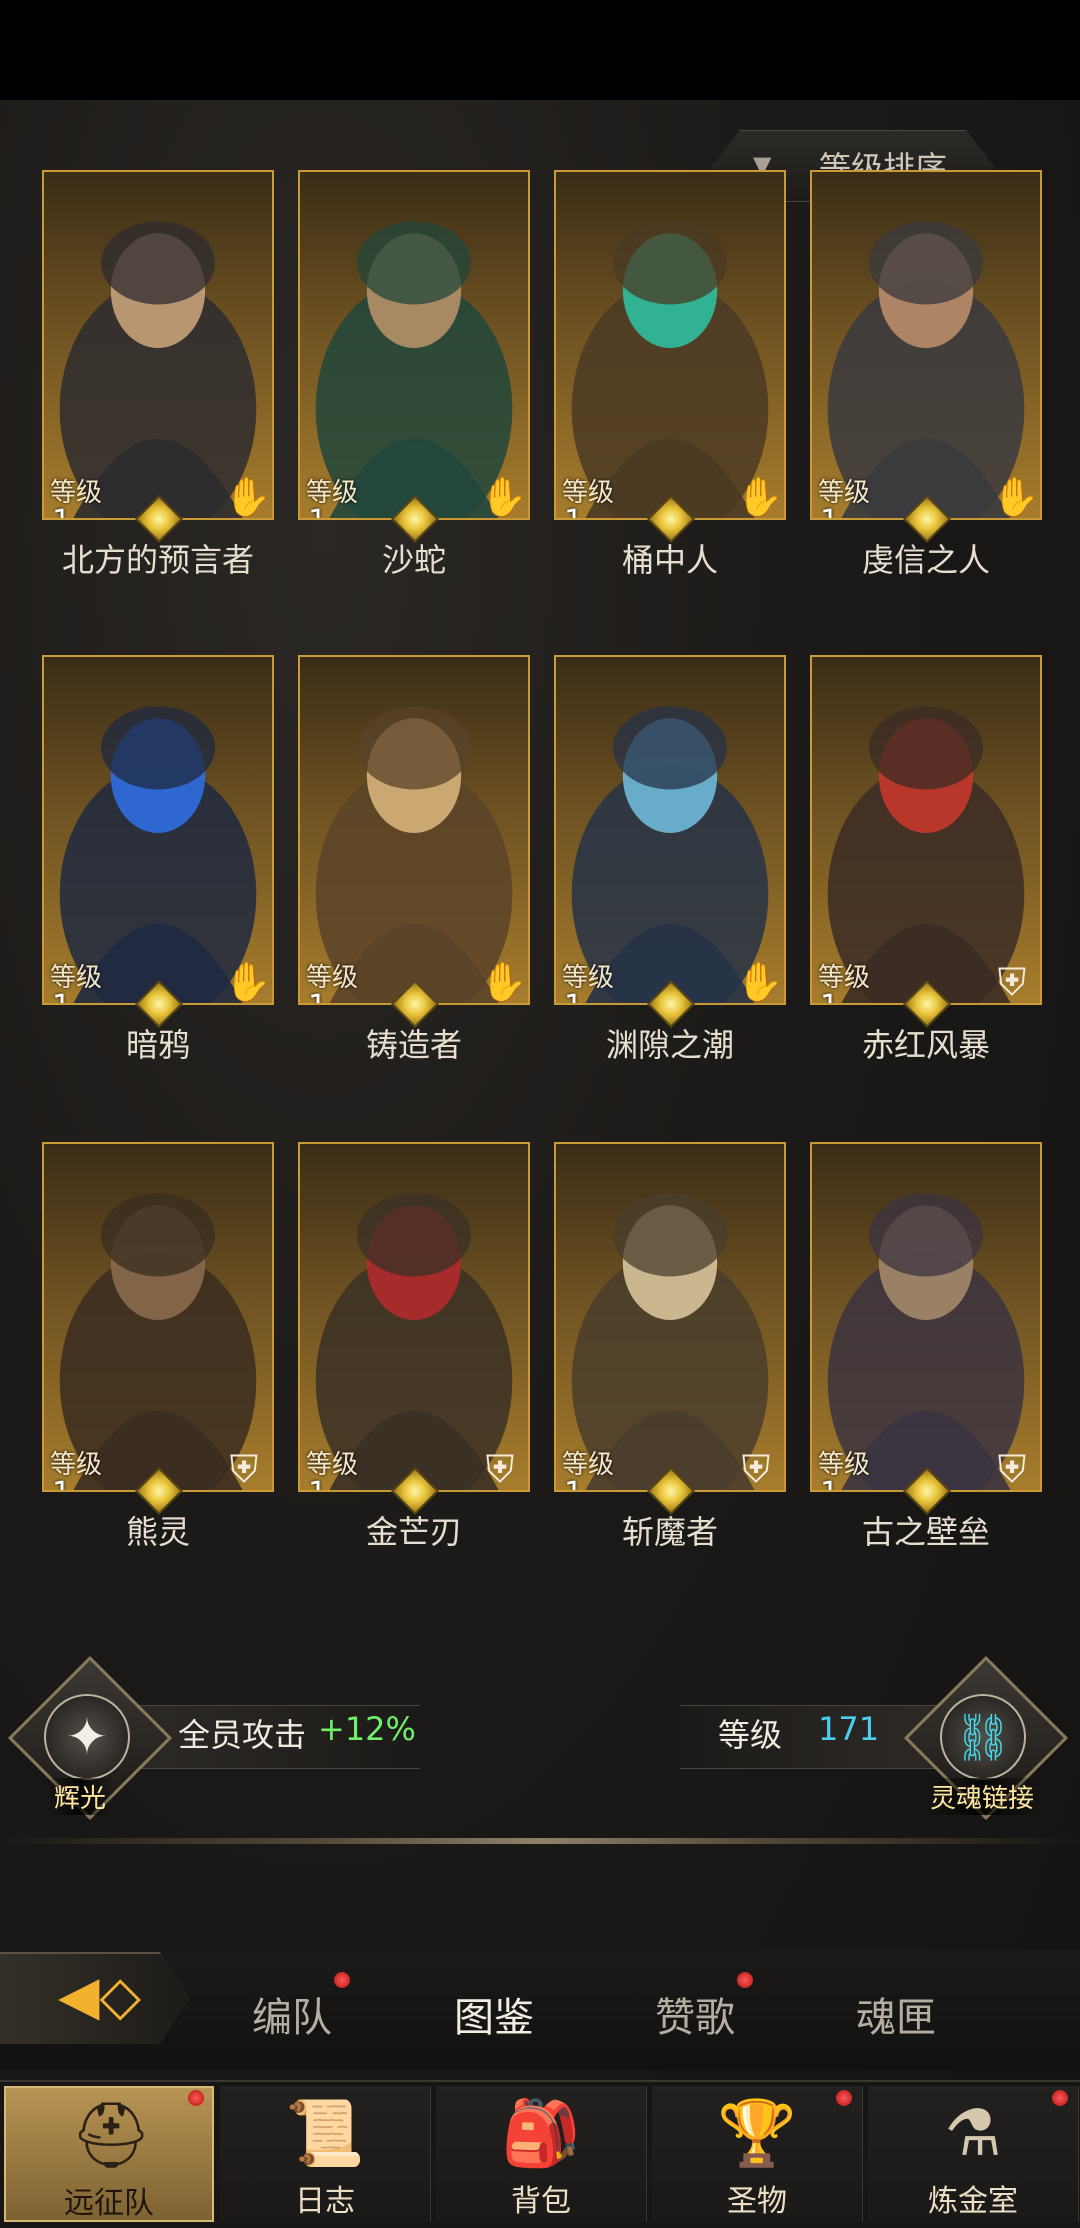 The height and width of the screenshot is (2228, 1080). I want to click on team-attack-text: 全员攻击, so click(242, 1735).